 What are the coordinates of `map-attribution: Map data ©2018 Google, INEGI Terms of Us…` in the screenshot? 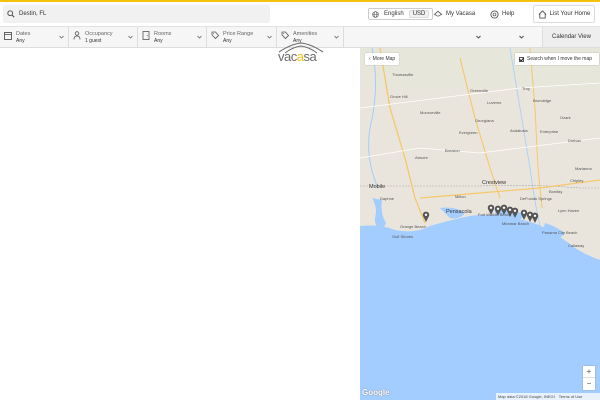 It's located at (548, 396).